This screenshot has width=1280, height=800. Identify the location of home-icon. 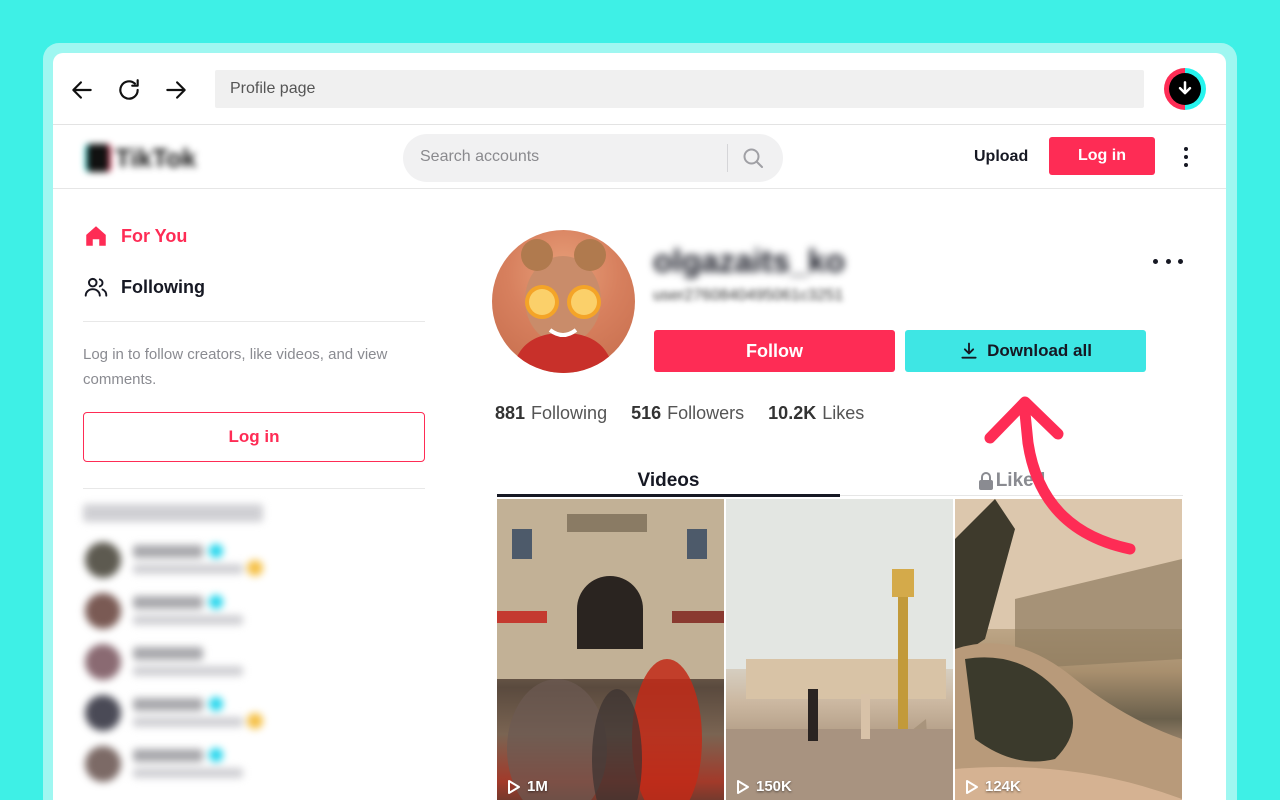
(96, 236).